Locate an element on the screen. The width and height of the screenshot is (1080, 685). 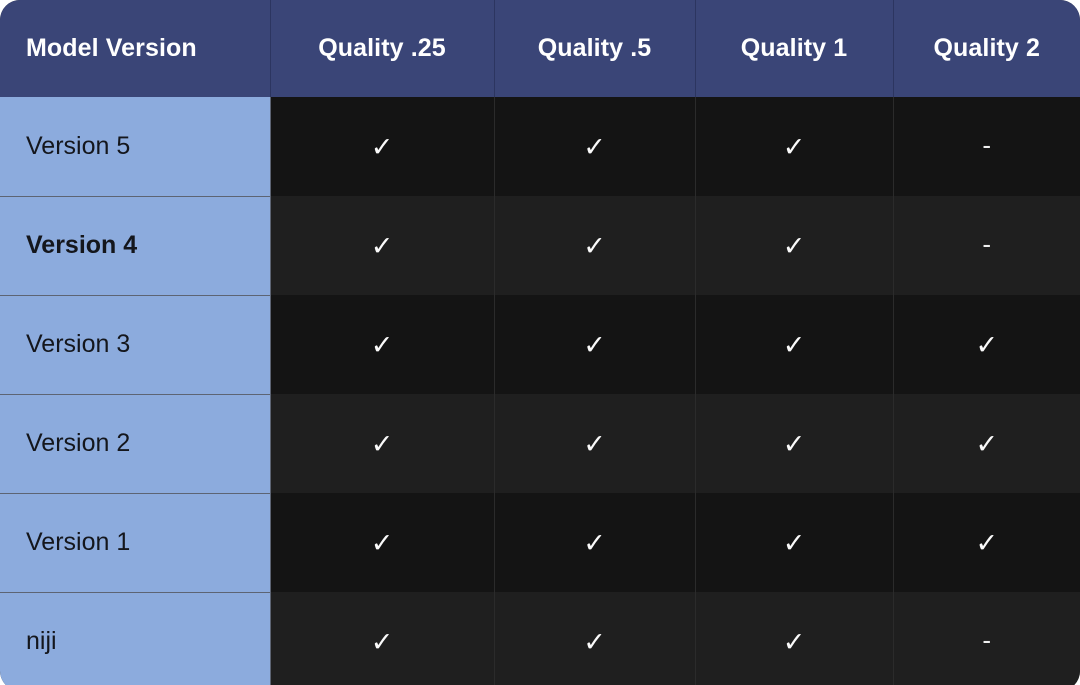
table-row: niji ✓ ✓ ✓ - is located at coordinates (540, 638).